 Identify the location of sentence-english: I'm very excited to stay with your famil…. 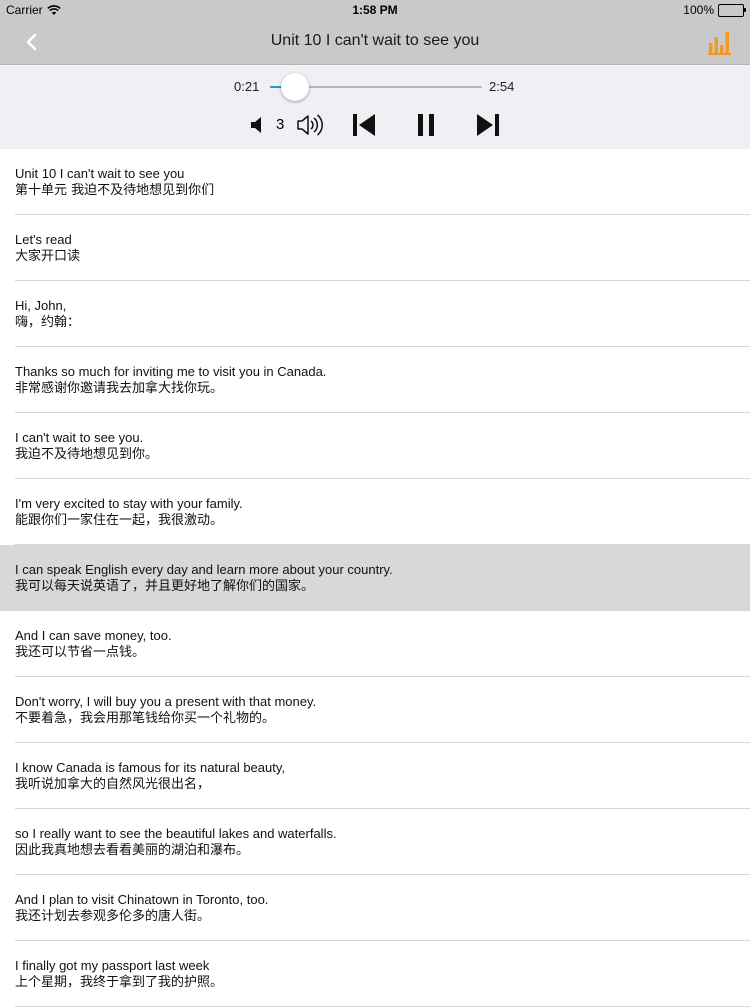
(129, 503).